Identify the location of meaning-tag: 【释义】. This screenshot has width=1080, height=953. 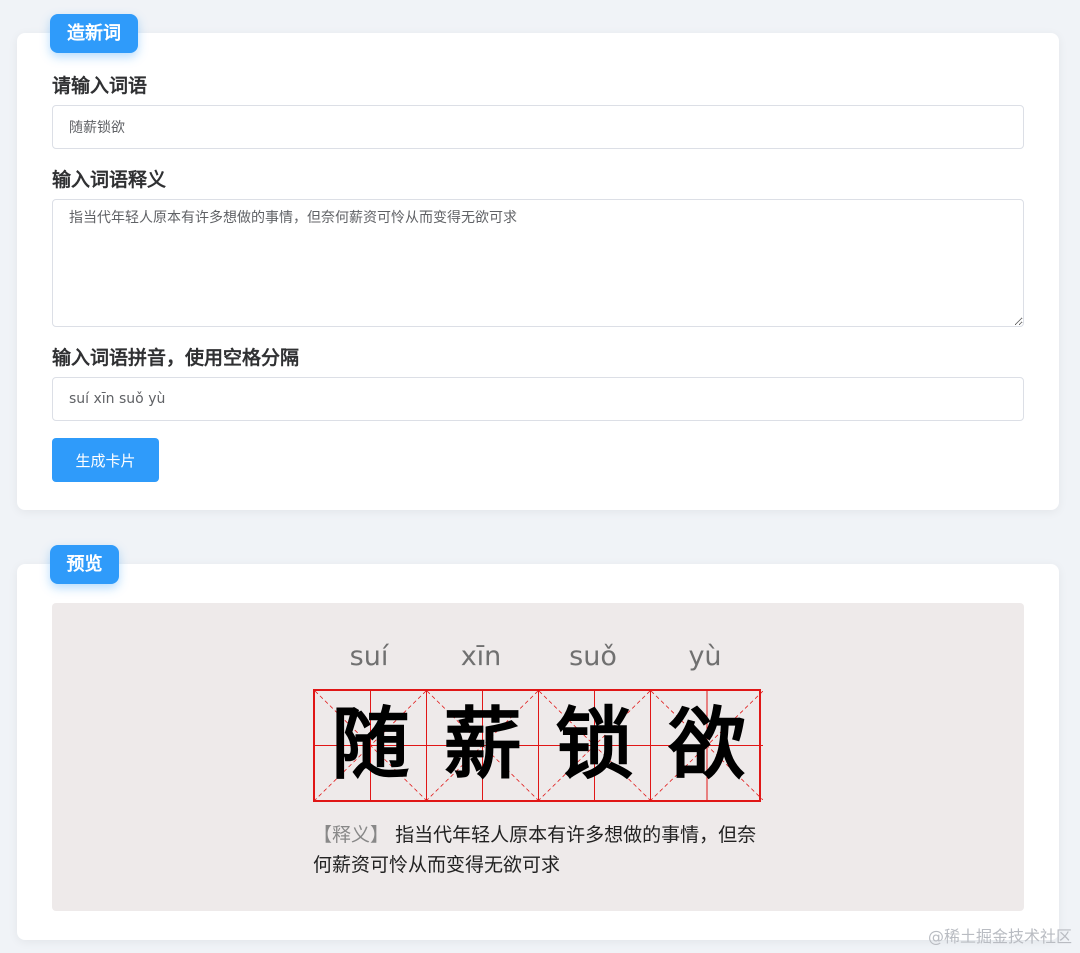
(351, 835).